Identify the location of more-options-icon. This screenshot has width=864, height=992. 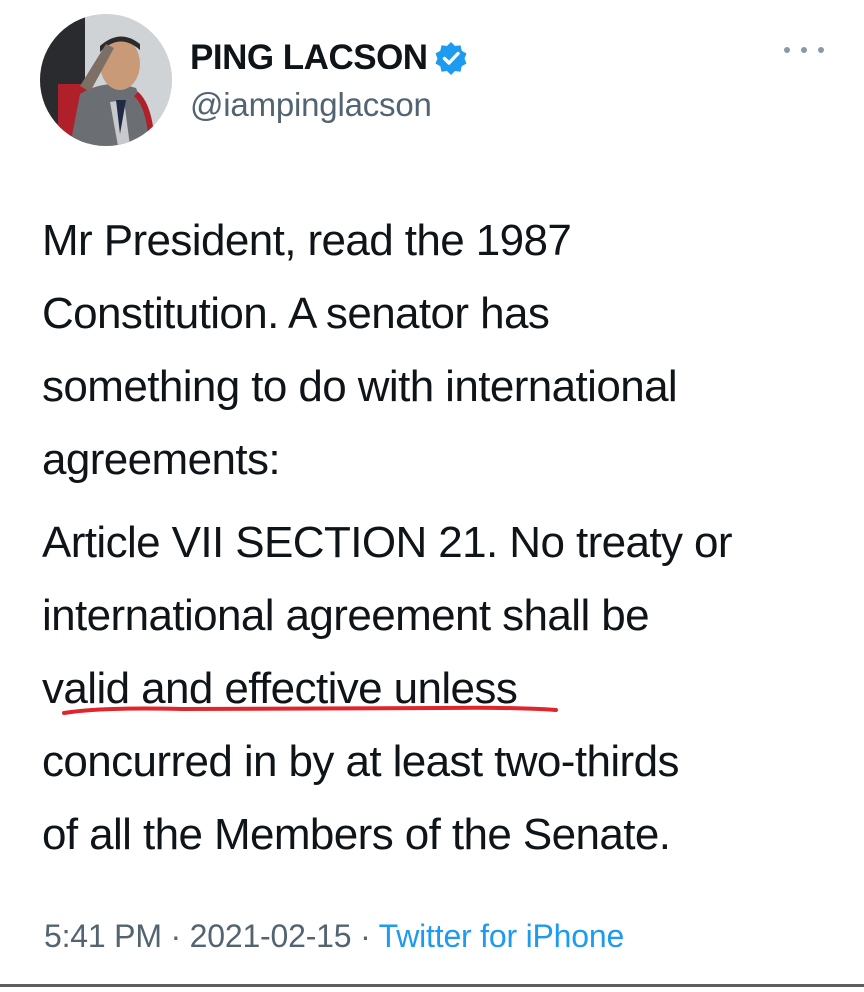
(804, 50).